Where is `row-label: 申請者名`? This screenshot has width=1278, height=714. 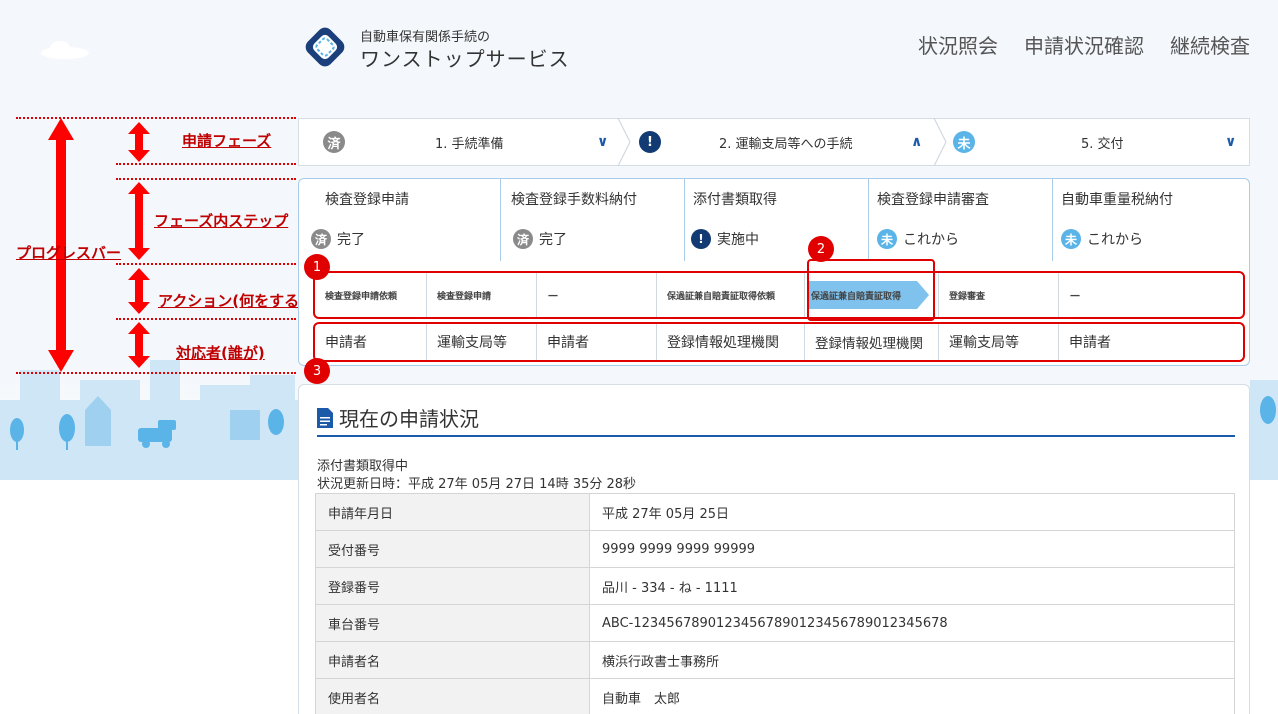 row-label: 申請者名 is located at coordinates (452, 660).